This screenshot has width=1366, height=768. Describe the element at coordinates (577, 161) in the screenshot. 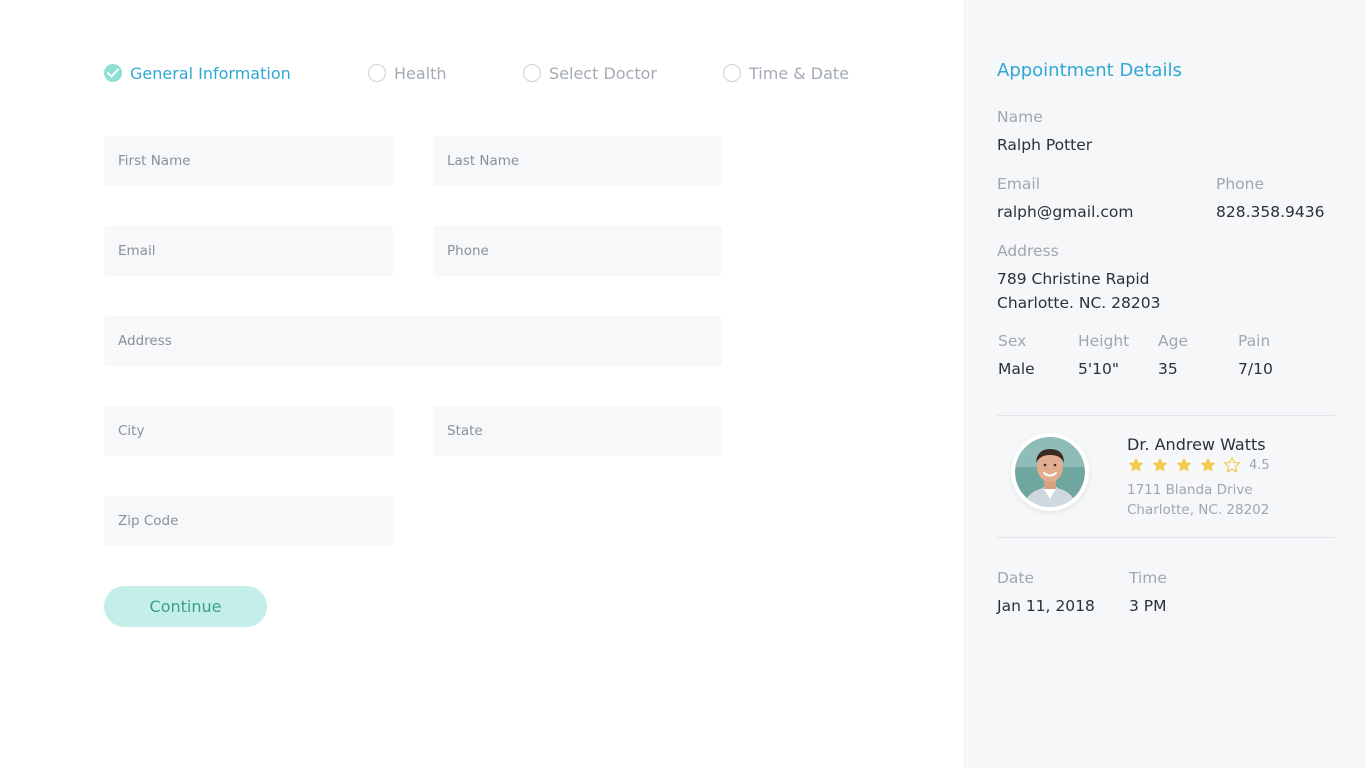

I see `last-name-input` at that location.